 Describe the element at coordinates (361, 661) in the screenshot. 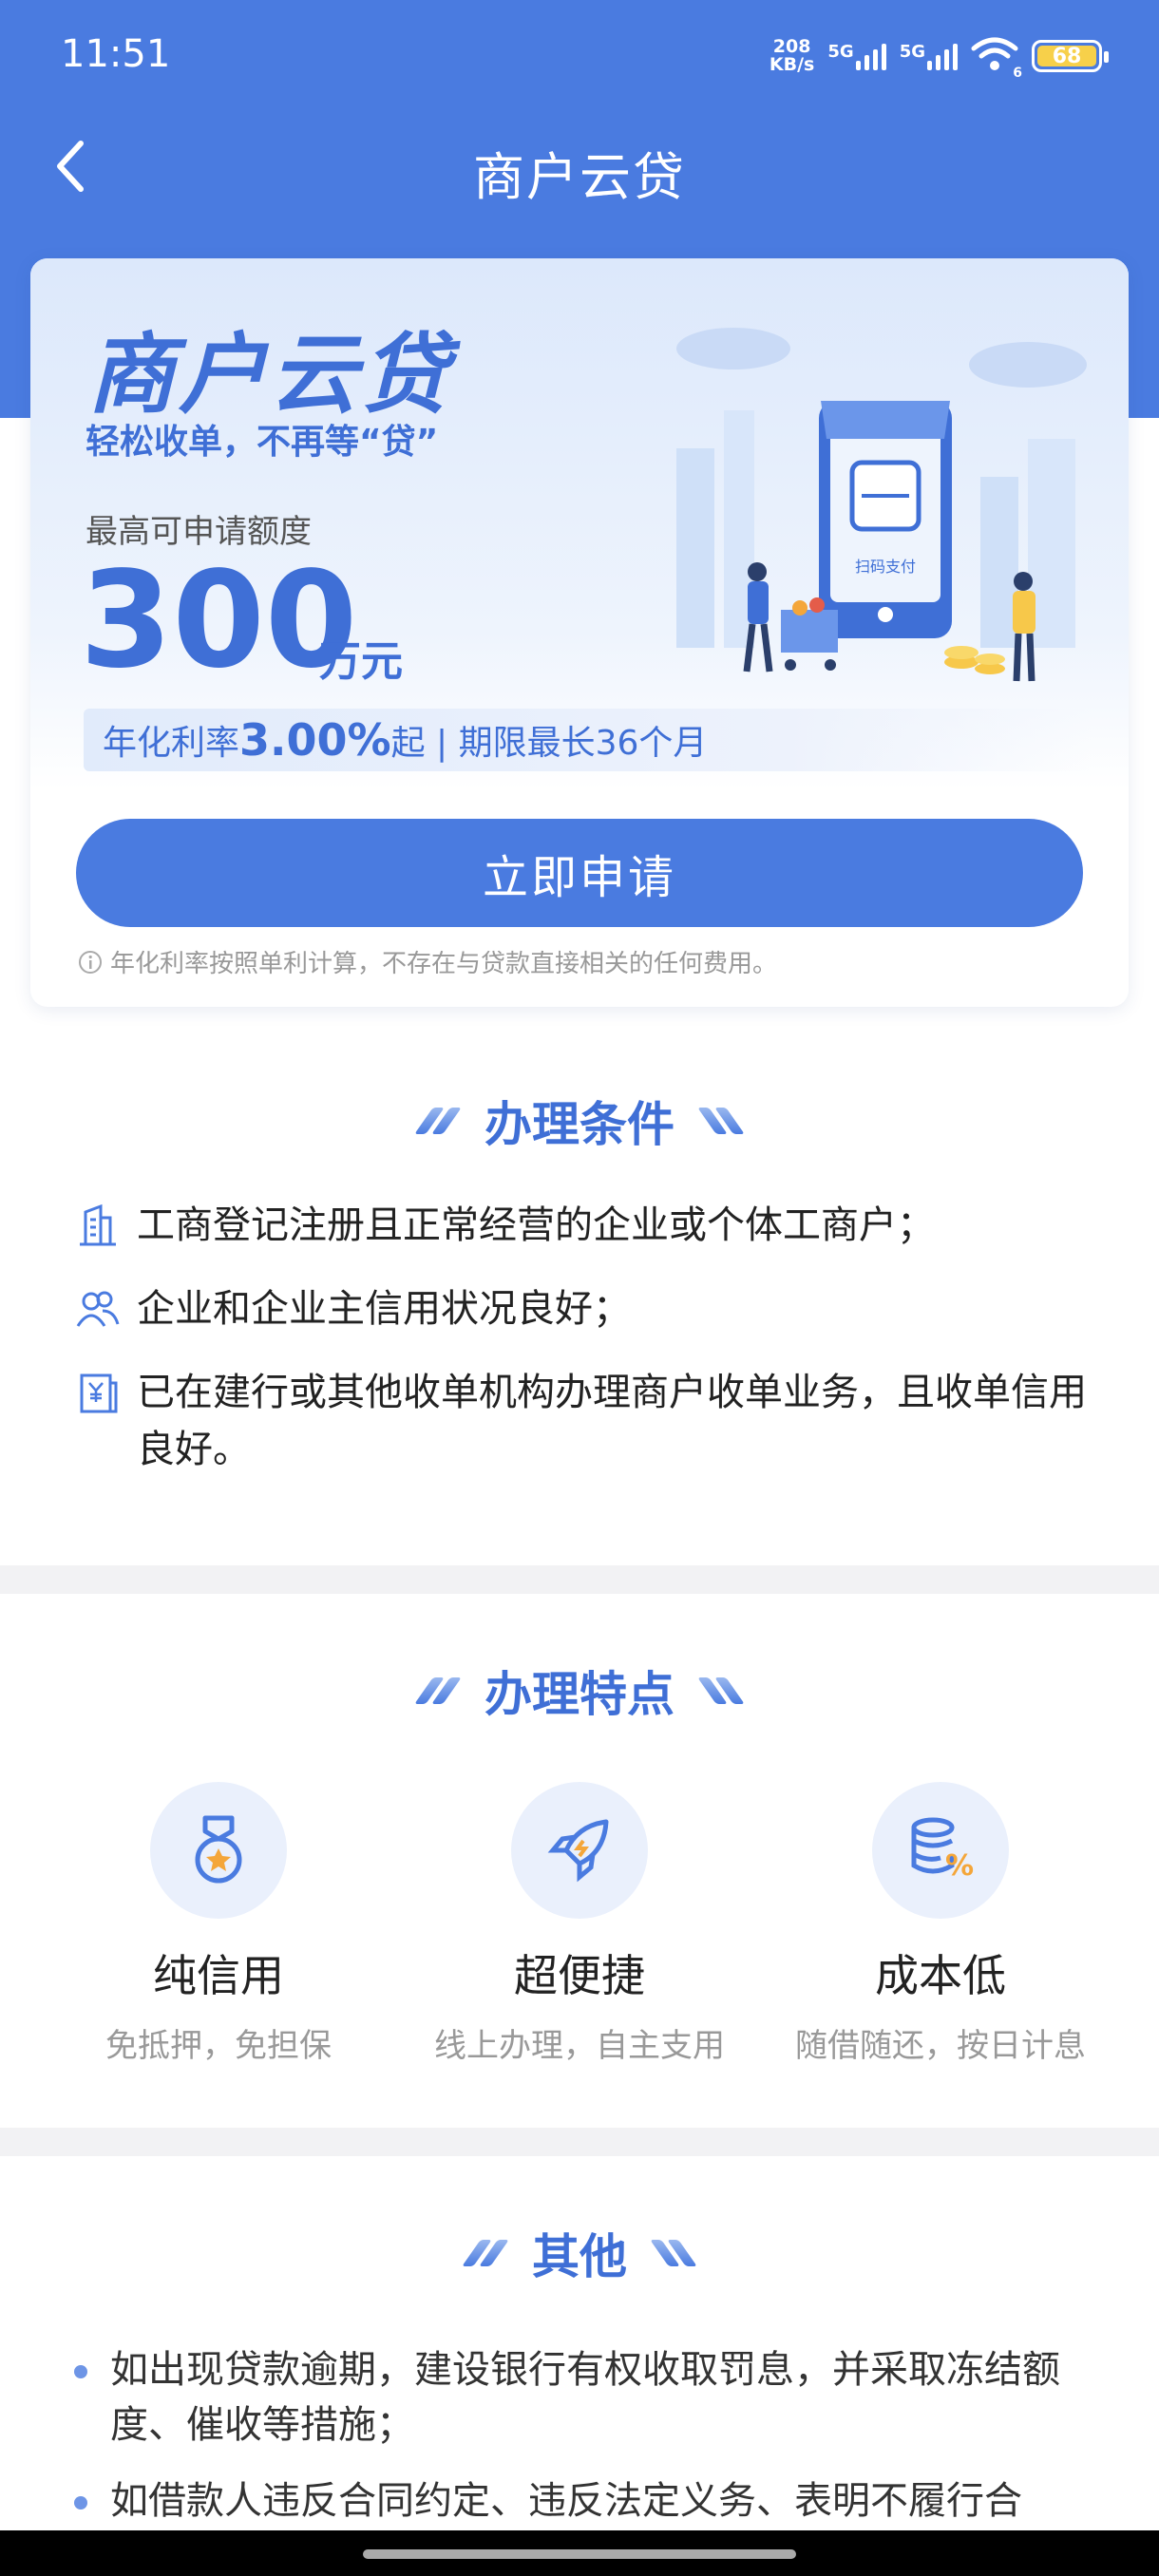

I see `limit-unit: 万元` at that location.